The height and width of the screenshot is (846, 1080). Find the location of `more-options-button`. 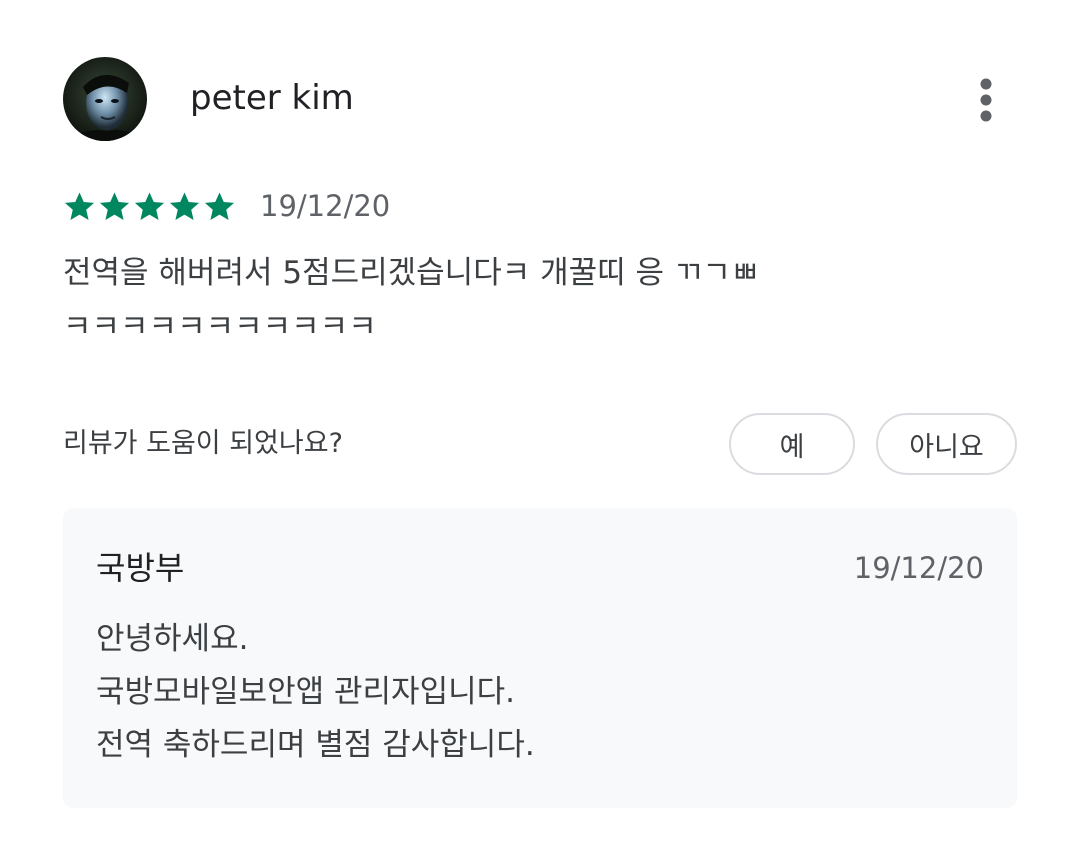

more-options-button is located at coordinates (986, 100).